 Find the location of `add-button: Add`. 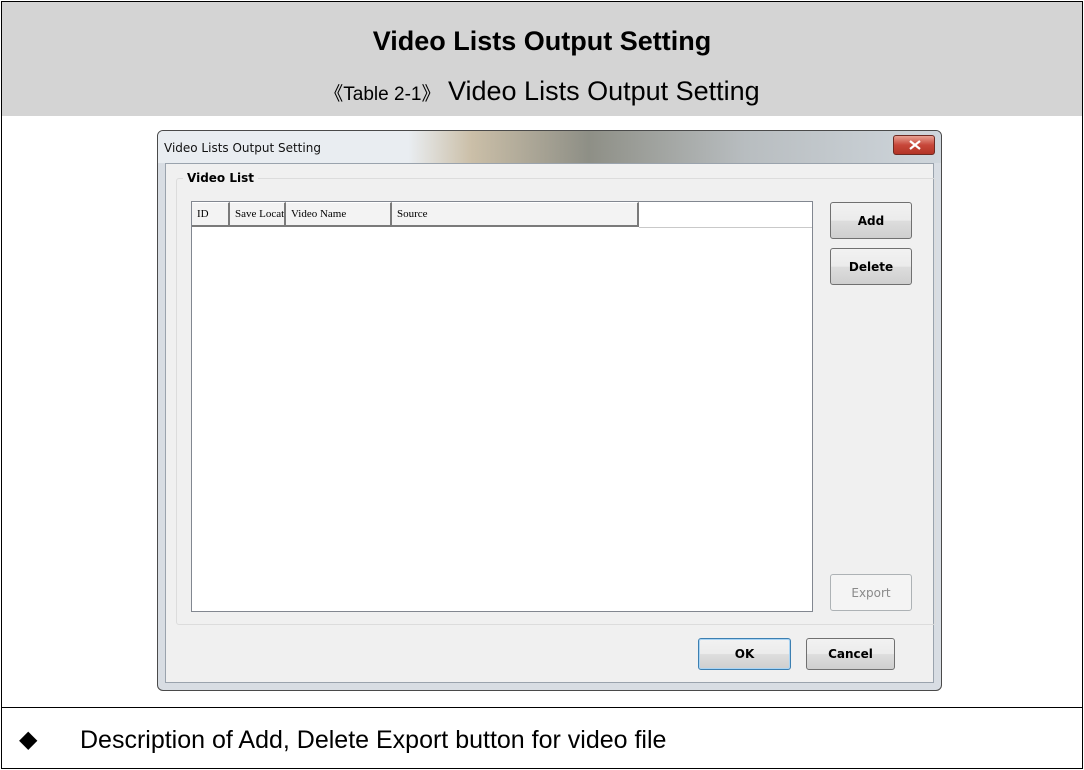

add-button: Add is located at coordinates (871, 220).